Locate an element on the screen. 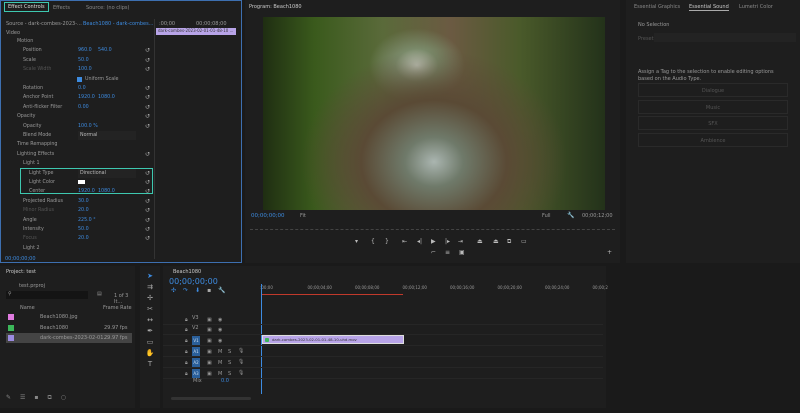  track-header: 🔒︎ V3 ▣ ◉ is located at coordinates (383, 320).